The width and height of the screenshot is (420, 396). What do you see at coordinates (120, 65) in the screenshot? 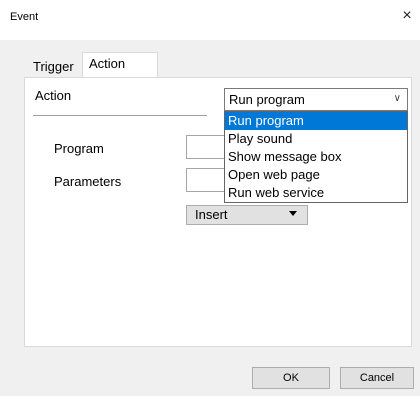
I see `tab-action: Action` at bounding box center [120, 65].